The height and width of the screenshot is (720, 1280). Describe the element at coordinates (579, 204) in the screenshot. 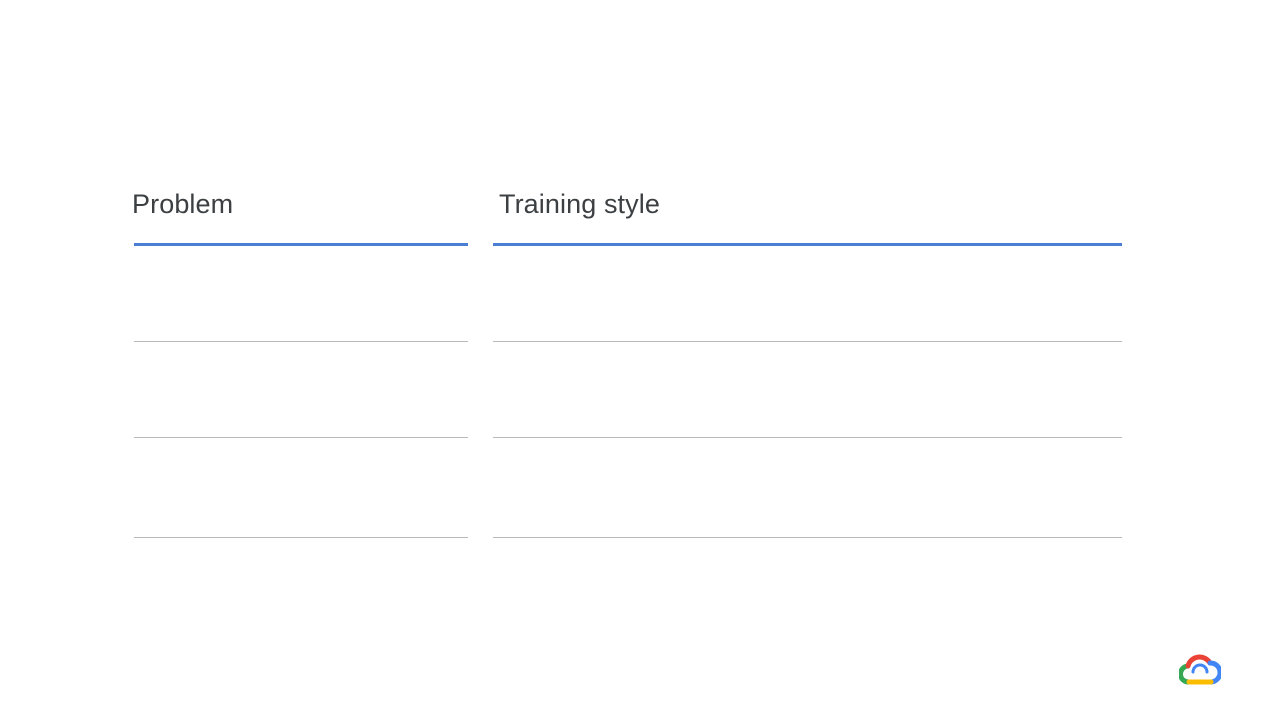

I see `column-header-training-style: Training style` at that location.